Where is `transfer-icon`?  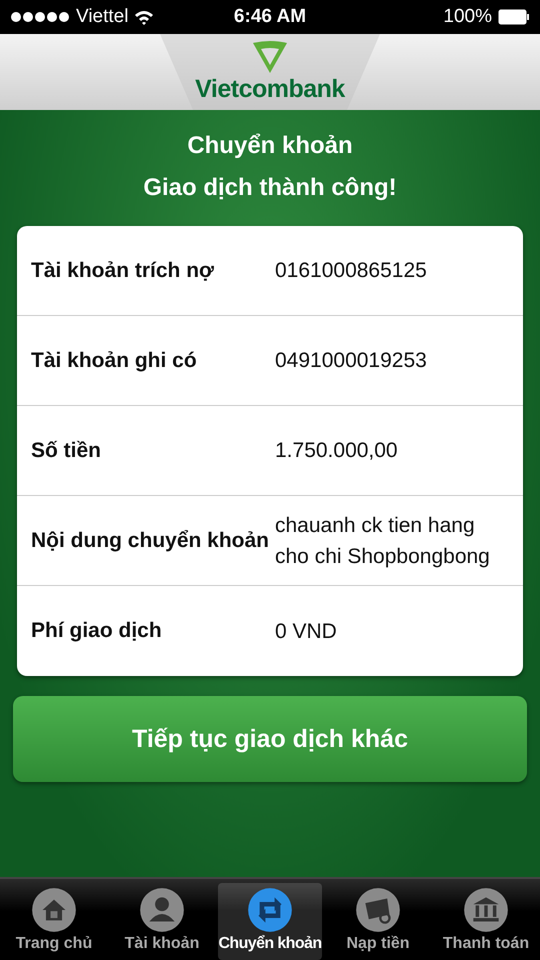 transfer-icon is located at coordinates (270, 910).